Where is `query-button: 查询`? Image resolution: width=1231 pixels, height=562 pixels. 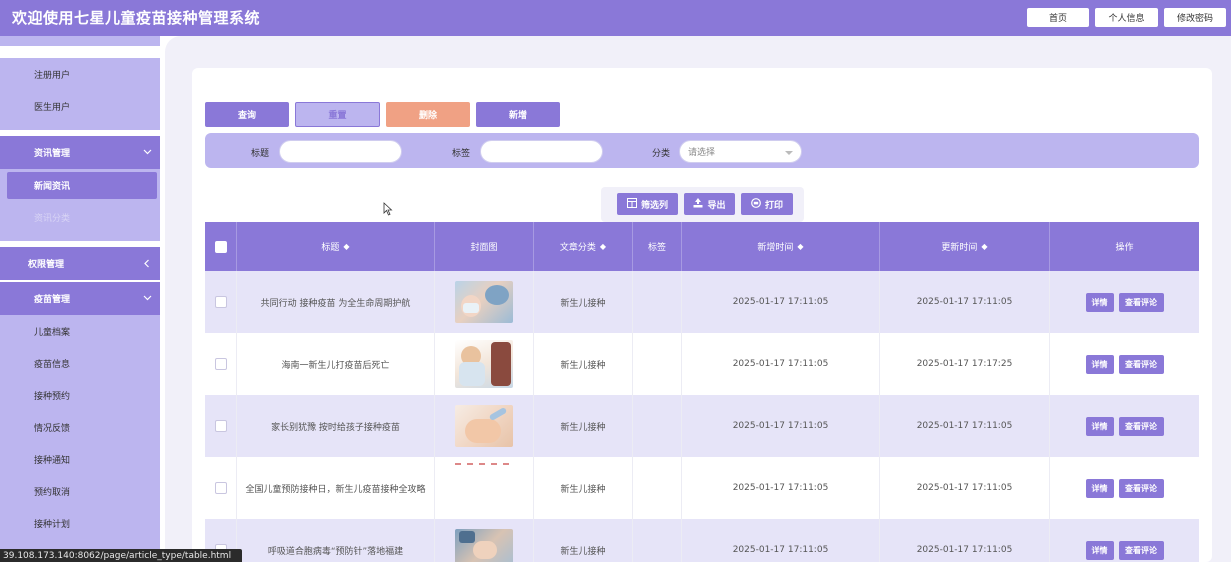 query-button: 查询 is located at coordinates (247, 114).